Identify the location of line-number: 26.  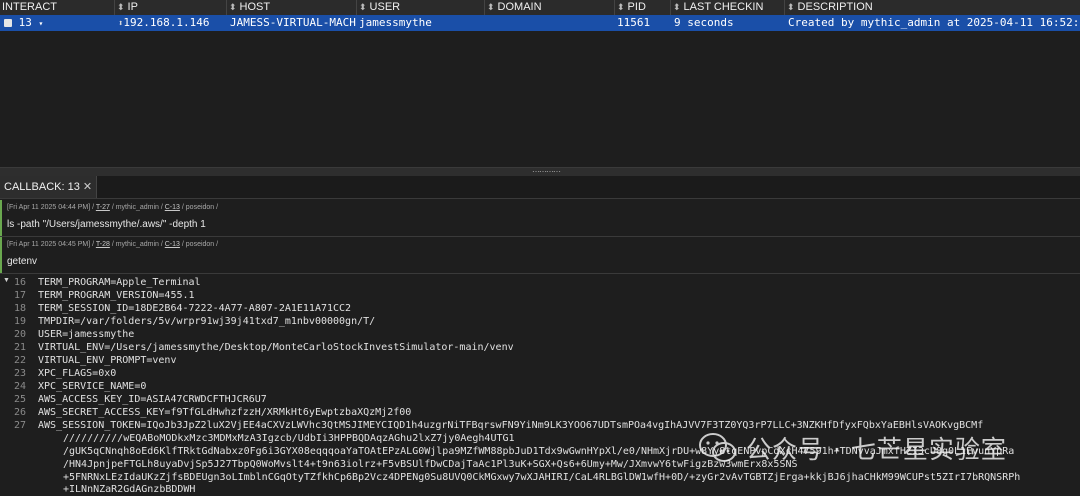
(19, 412).